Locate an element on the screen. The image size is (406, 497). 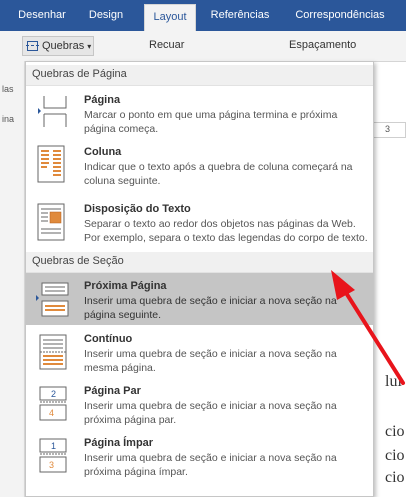
section-header-label: Quebras de Seção is located at coordinates (78, 261).